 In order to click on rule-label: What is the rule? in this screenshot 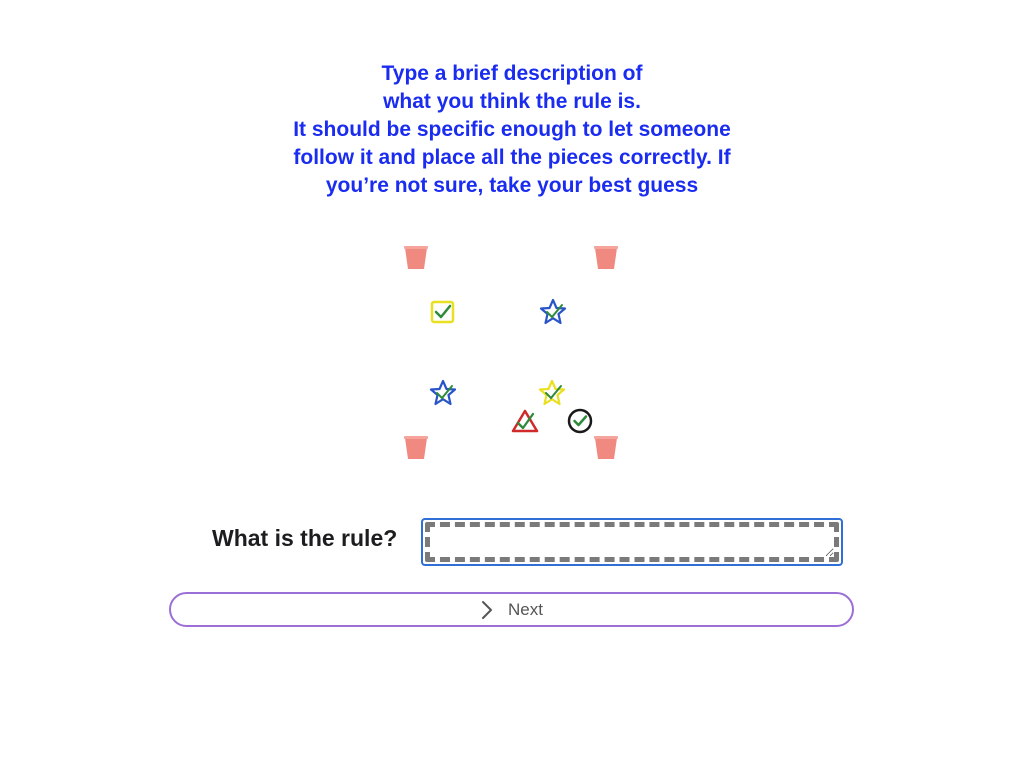, I will do `click(305, 538)`.